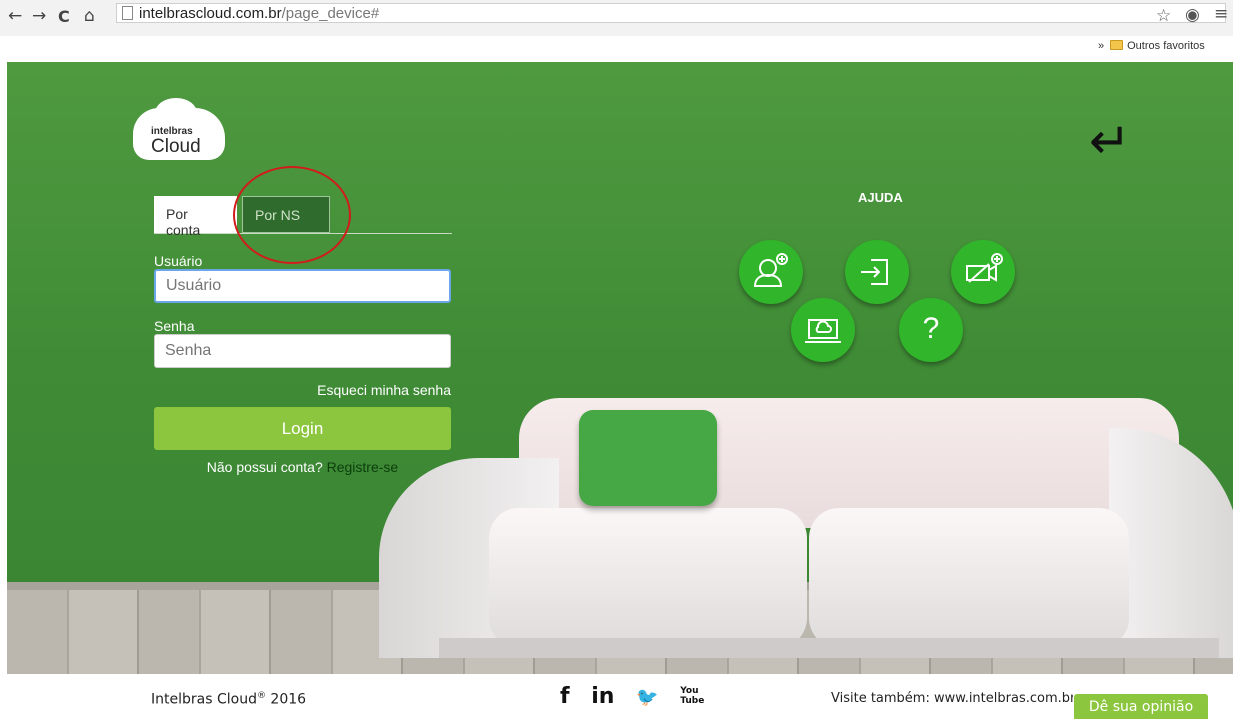 Image resolution: width=1233 pixels, height=721 pixels. Describe the element at coordinates (178, 261) in the screenshot. I see `user-label: Usuário` at that location.